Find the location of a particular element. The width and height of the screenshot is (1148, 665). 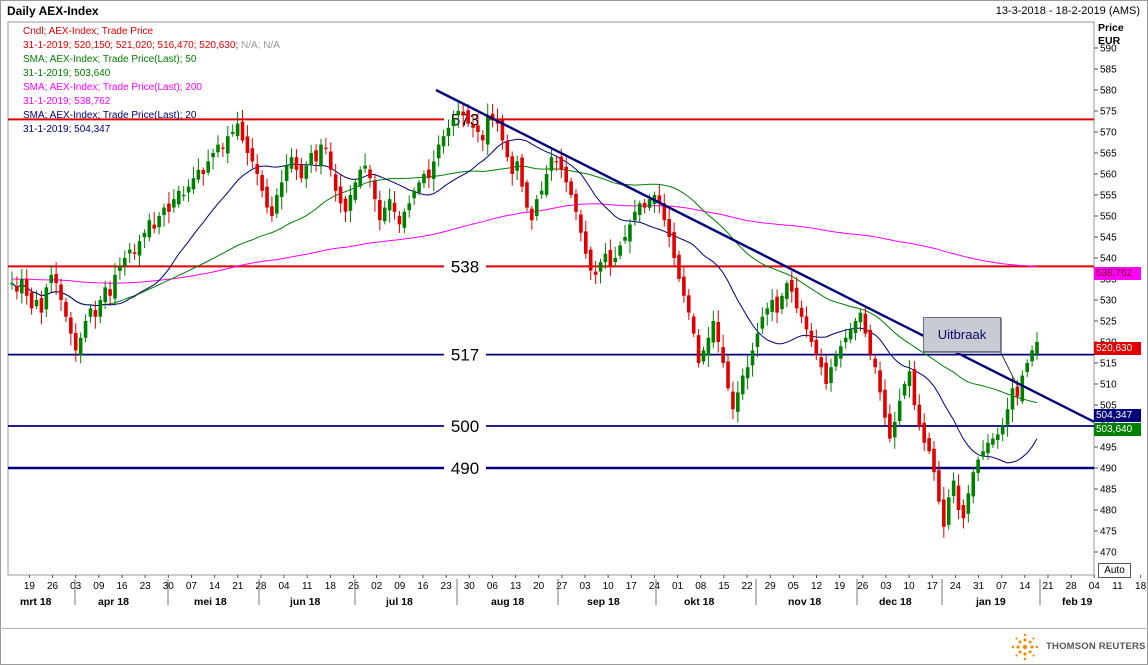

x-month-label: mei 18 is located at coordinates (210, 602).